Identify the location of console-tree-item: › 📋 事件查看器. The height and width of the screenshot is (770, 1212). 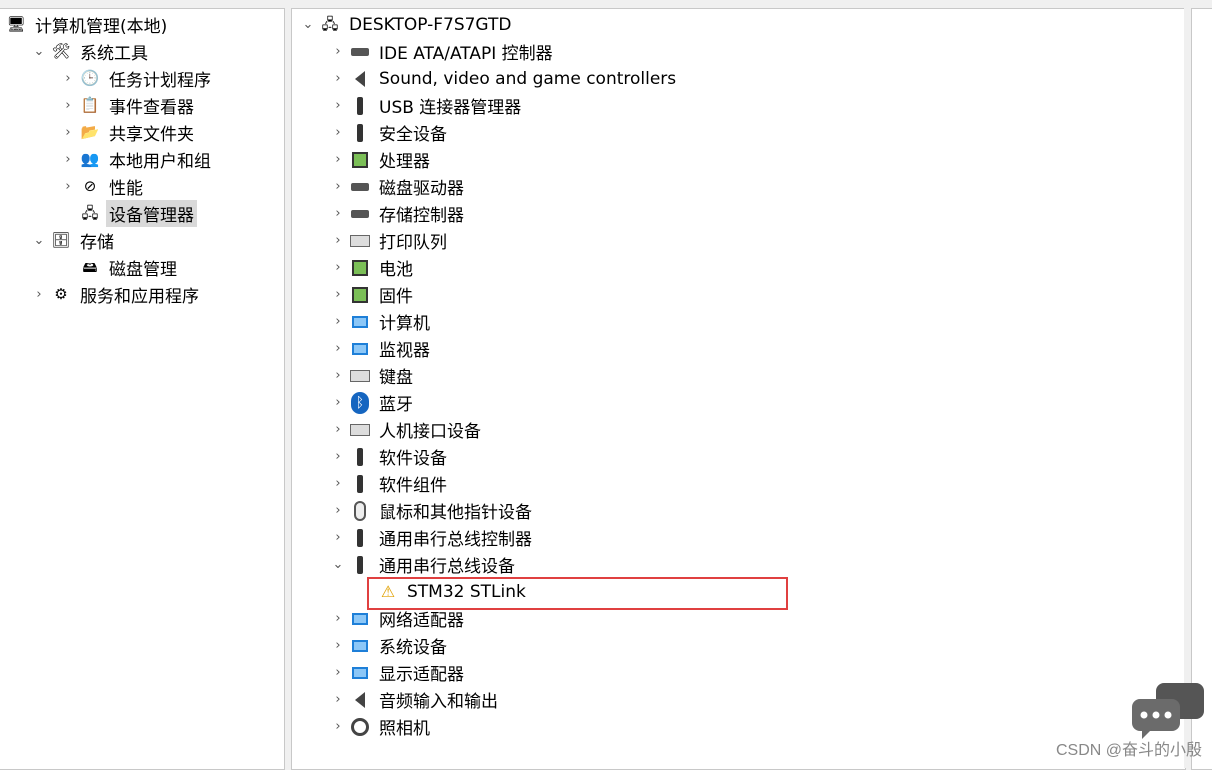
(128, 105).